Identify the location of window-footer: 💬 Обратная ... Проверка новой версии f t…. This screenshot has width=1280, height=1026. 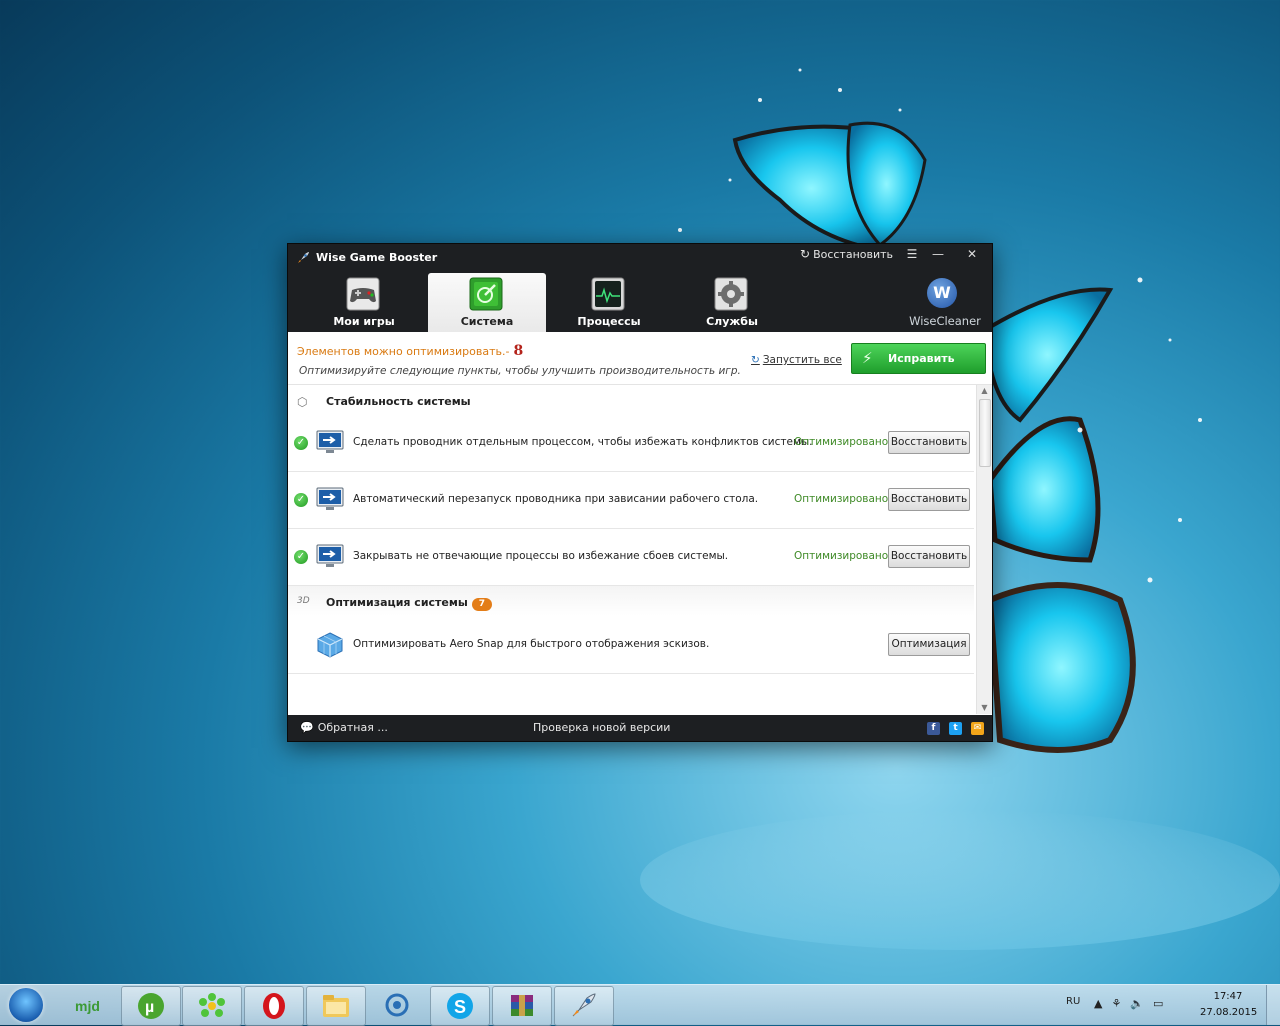
(640, 728).